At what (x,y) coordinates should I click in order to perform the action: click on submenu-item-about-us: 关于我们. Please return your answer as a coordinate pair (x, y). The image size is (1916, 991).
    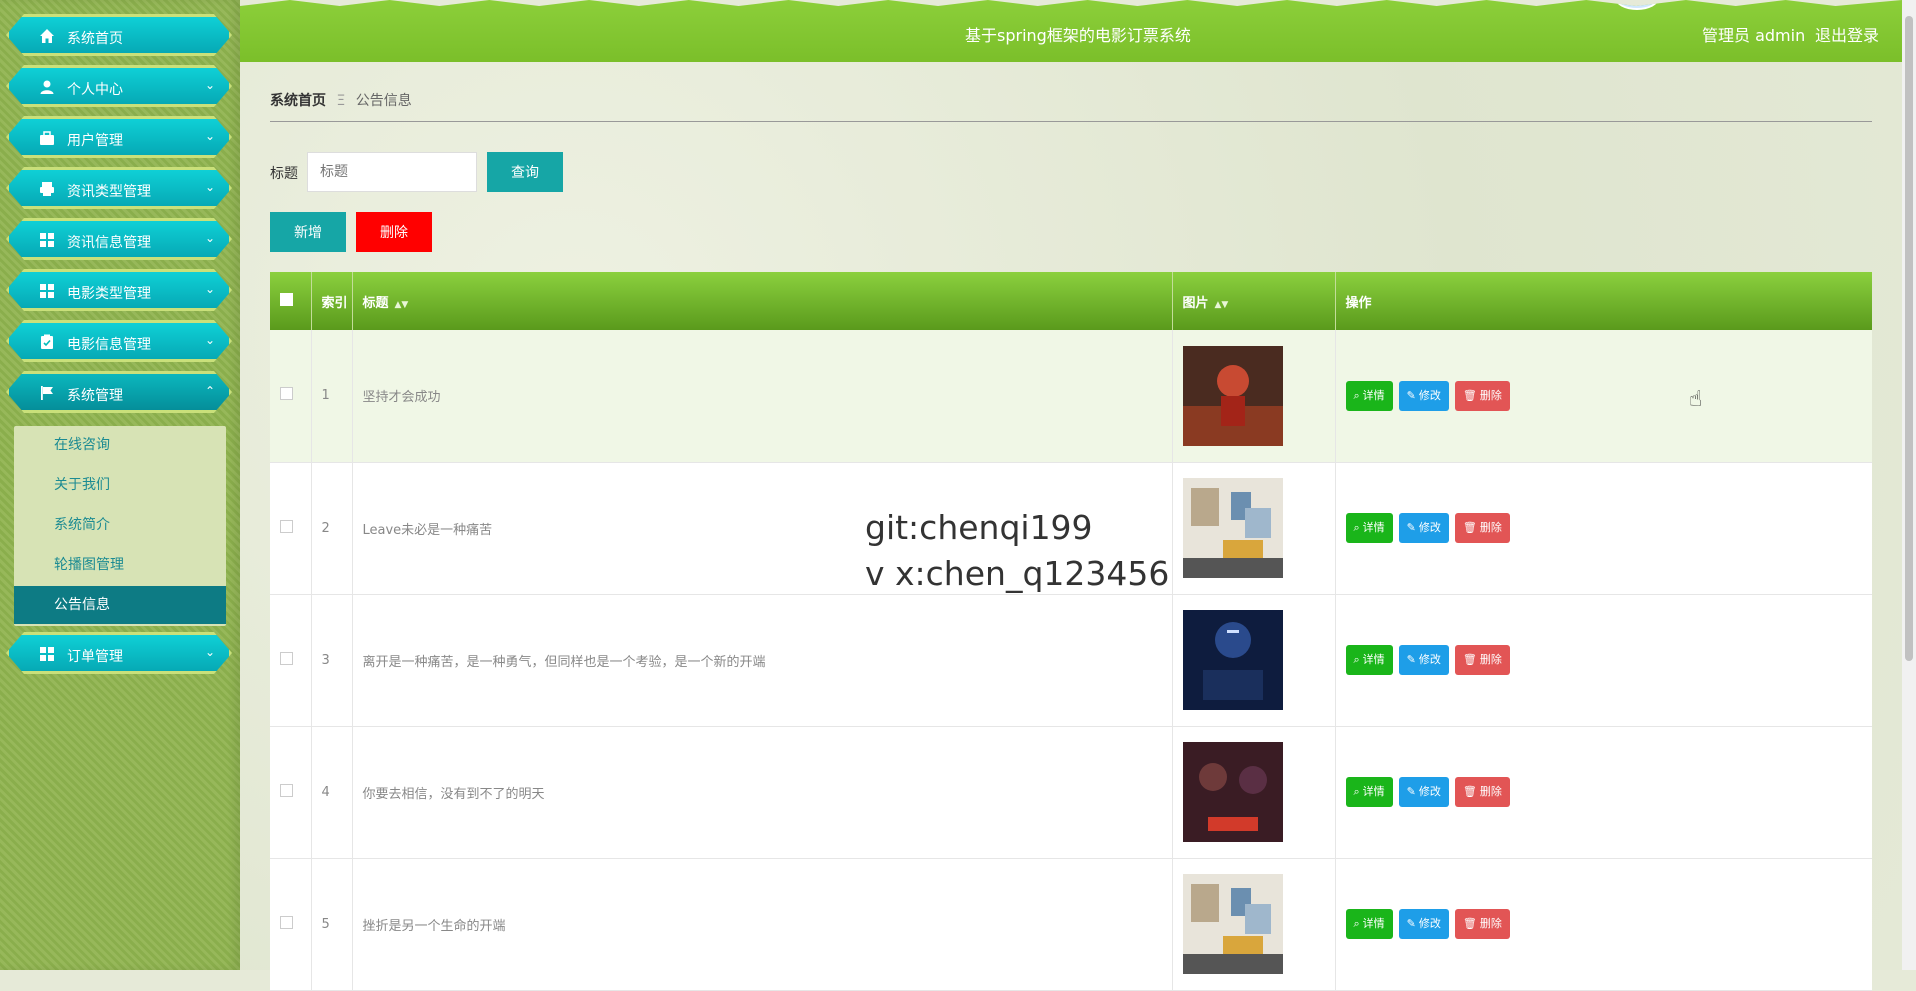
    Looking at the image, I should click on (120, 485).